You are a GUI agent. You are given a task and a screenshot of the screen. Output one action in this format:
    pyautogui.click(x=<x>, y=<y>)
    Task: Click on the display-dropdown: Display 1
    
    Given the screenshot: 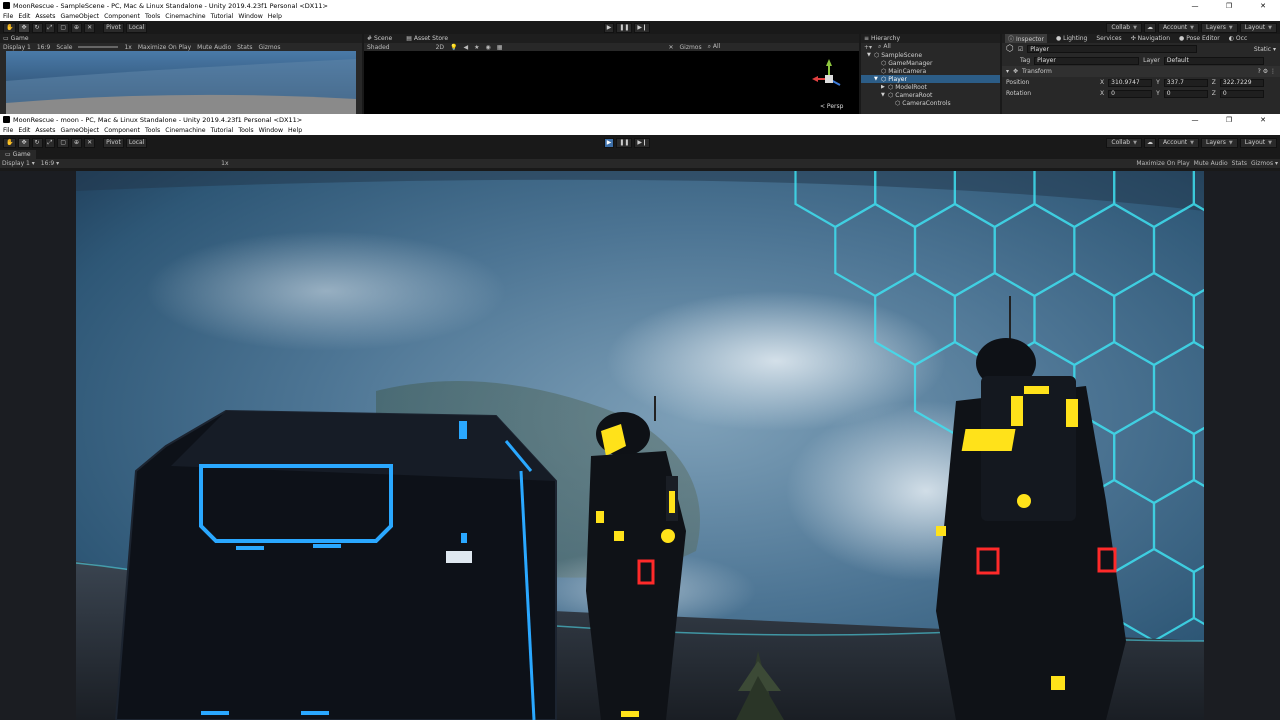 What is the action you would take?
    pyautogui.click(x=17, y=47)
    